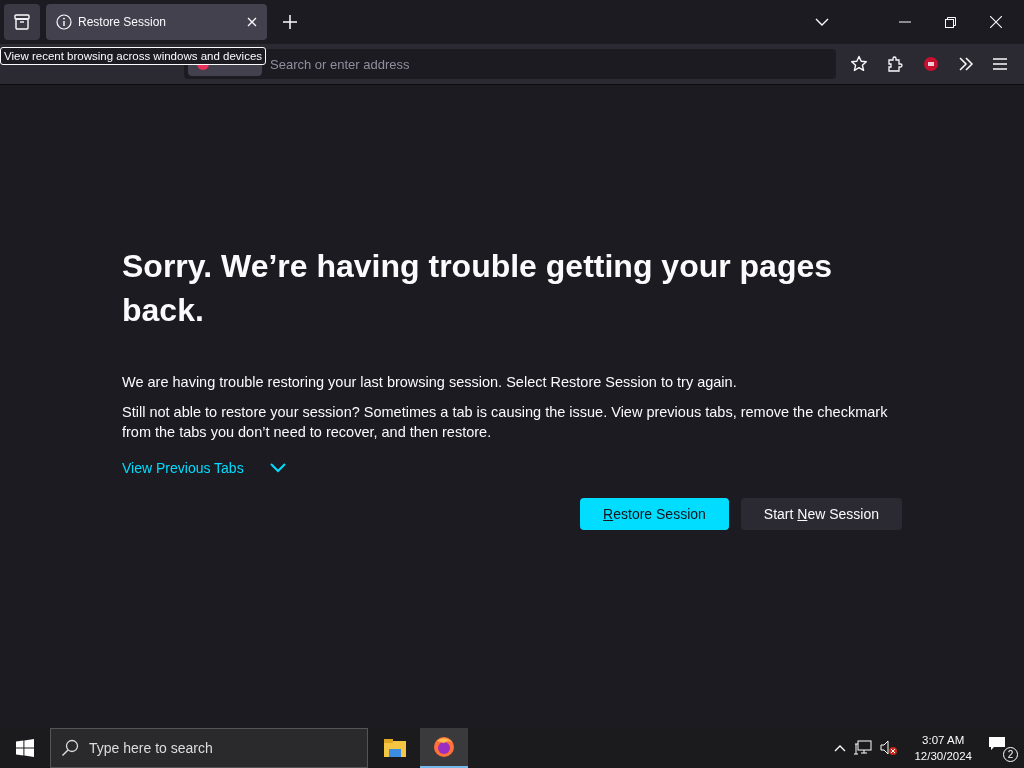 Image resolution: width=1024 pixels, height=768 pixels. What do you see at coordinates (943, 756) in the screenshot?
I see `clock-date: 12/30/2024` at bounding box center [943, 756].